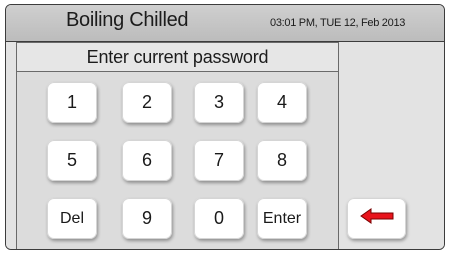 The height and width of the screenshot is (253, 450). I want to click on key-8: 8, so click(282, 160).